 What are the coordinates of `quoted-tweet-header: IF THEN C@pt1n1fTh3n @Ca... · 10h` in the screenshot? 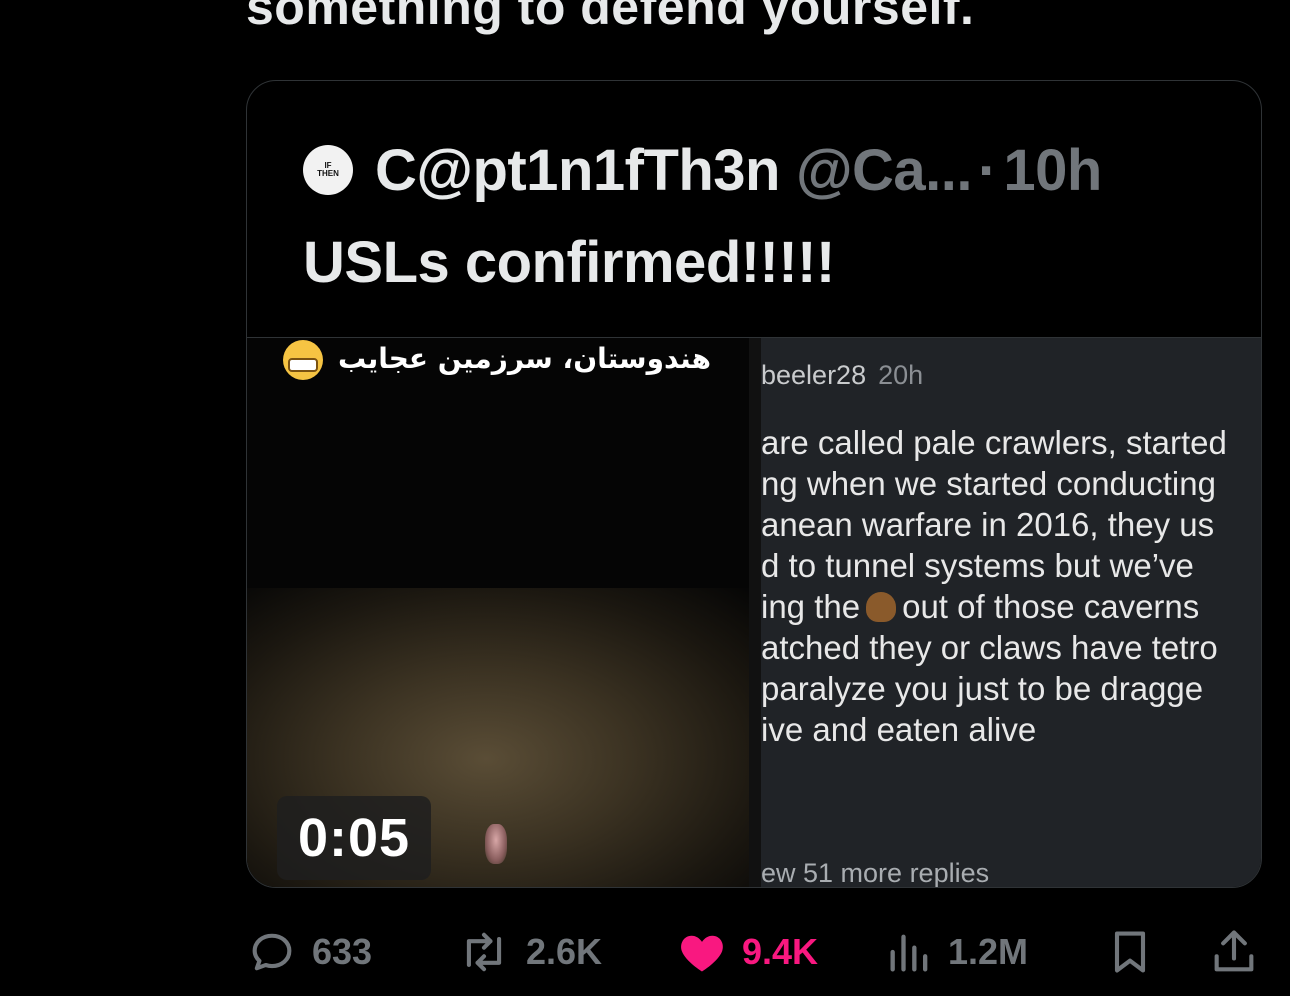 It's located at (702, 170).